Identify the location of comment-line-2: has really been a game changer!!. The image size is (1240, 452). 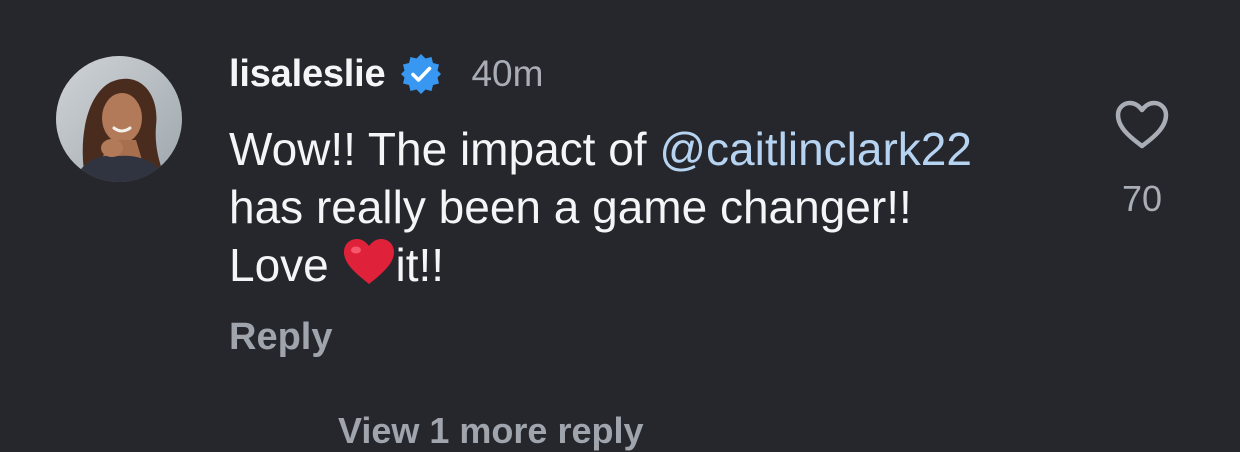
(570, 207).